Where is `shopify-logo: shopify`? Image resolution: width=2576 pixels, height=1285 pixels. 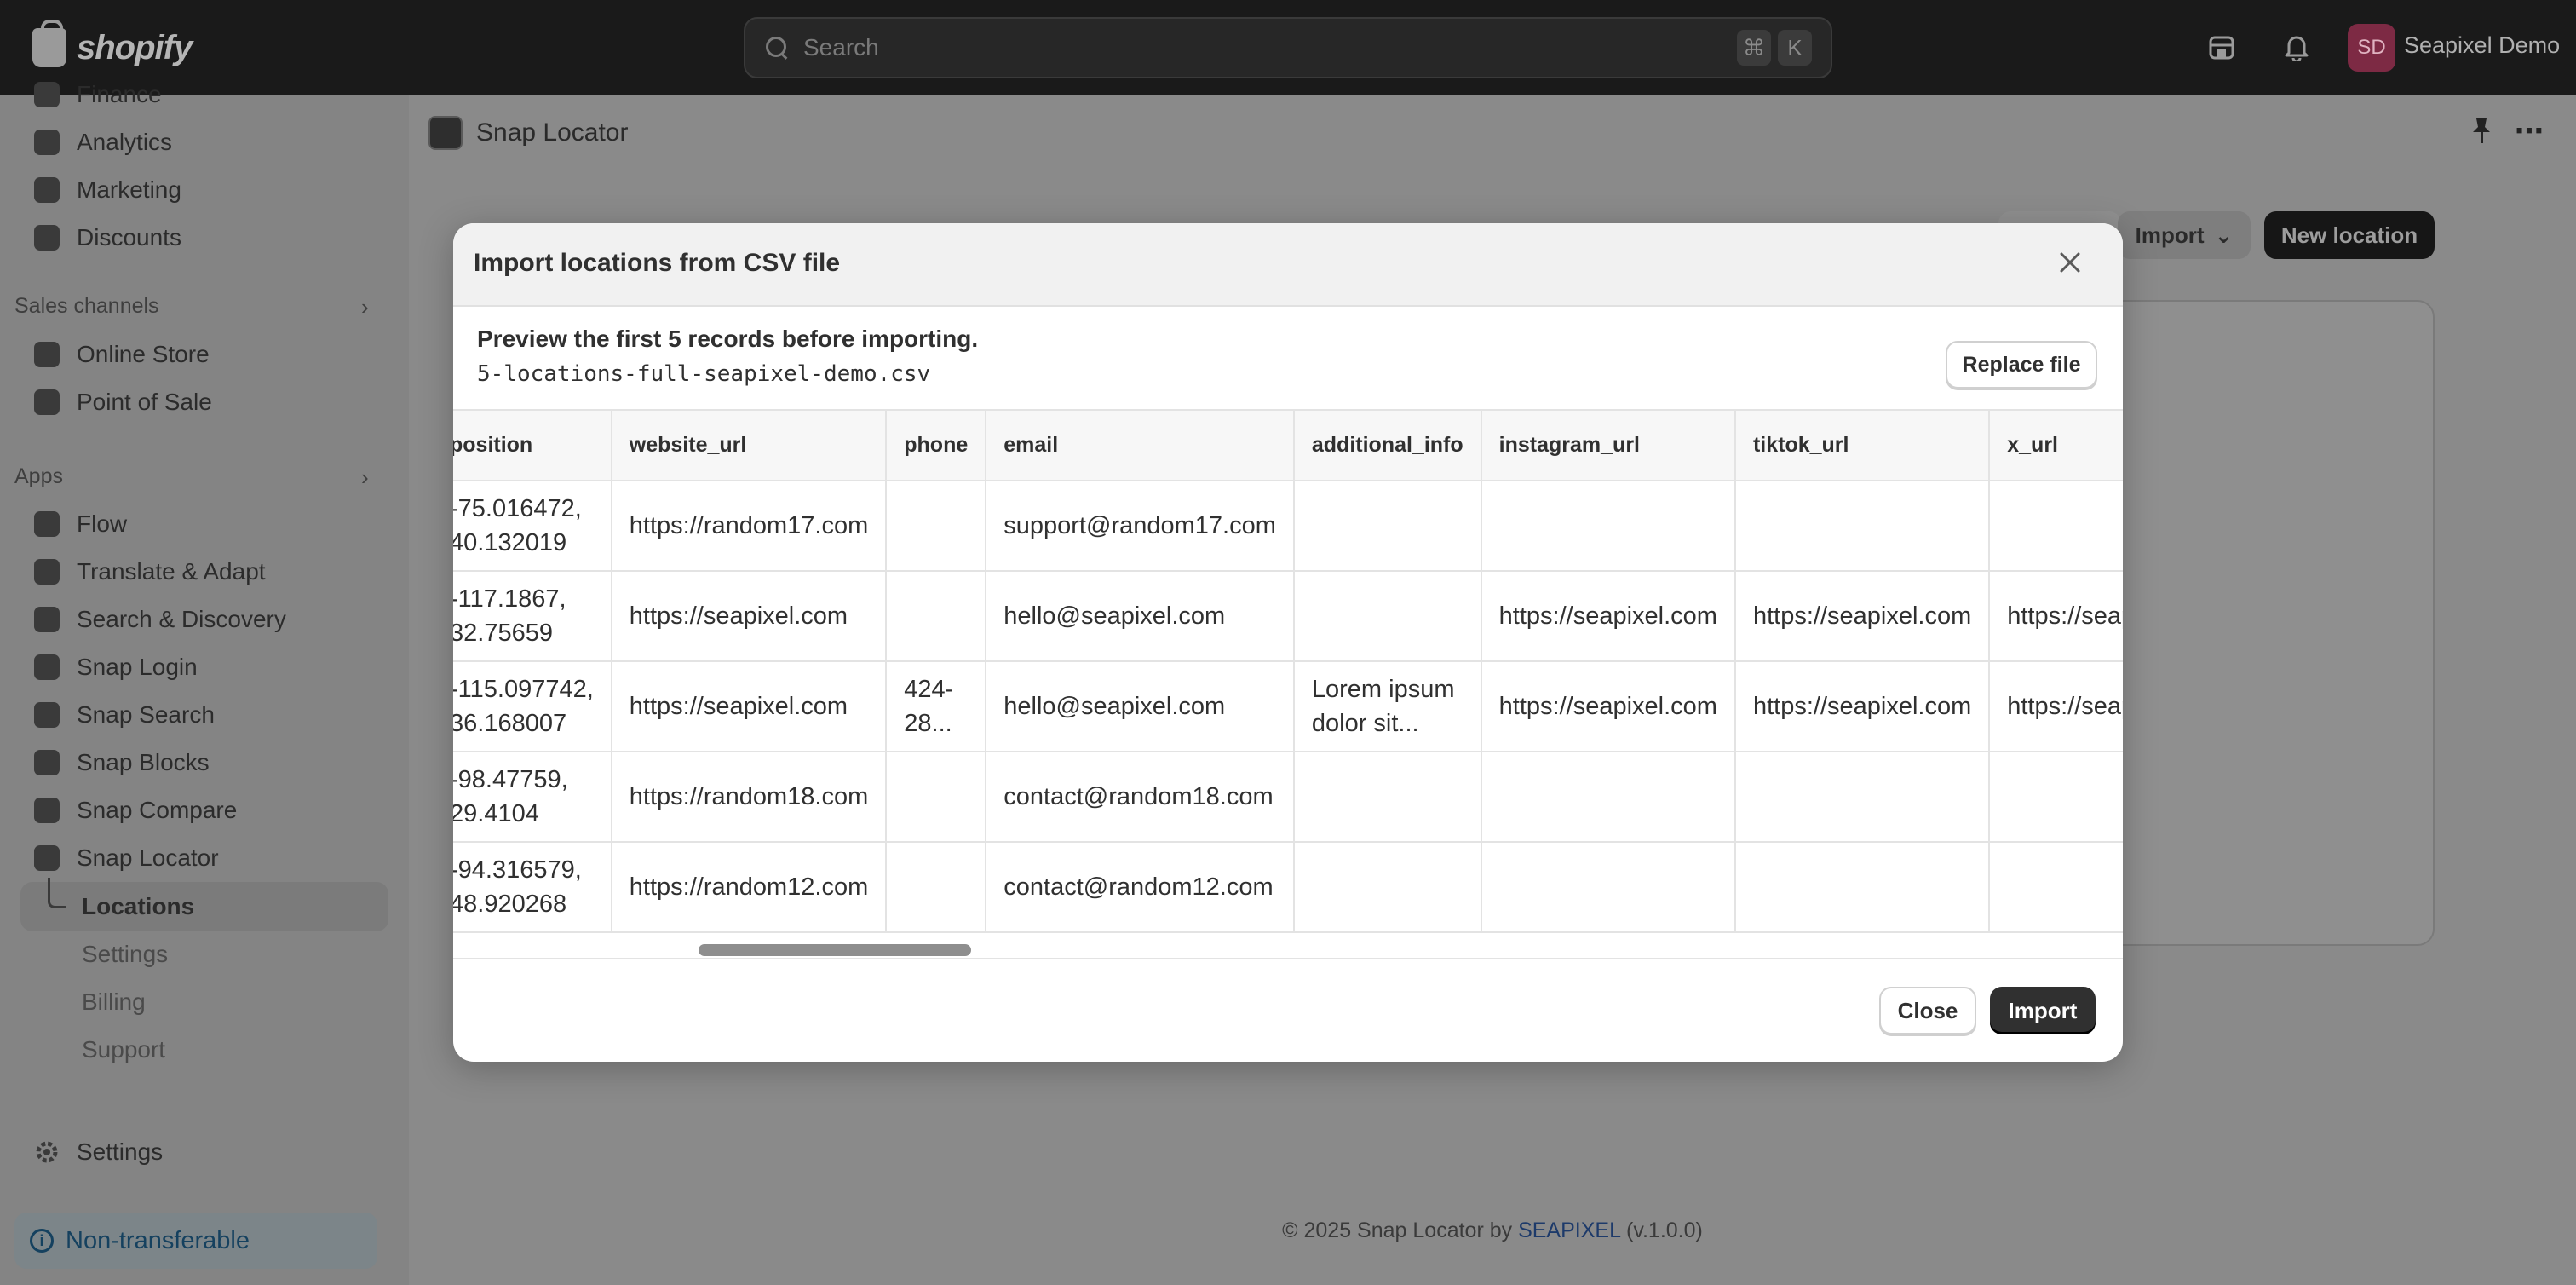 shopify-logo: shopify is located at coordinates (113, 46).